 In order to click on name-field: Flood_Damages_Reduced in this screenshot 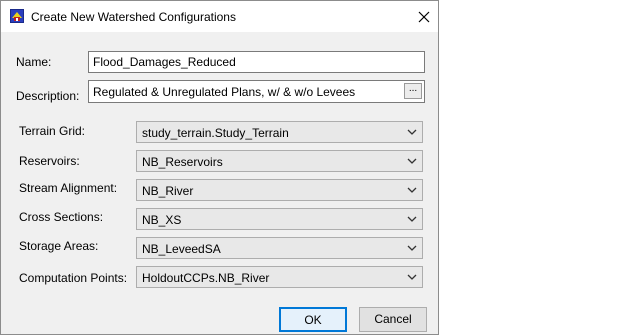, I will do `click(256, 62)`.